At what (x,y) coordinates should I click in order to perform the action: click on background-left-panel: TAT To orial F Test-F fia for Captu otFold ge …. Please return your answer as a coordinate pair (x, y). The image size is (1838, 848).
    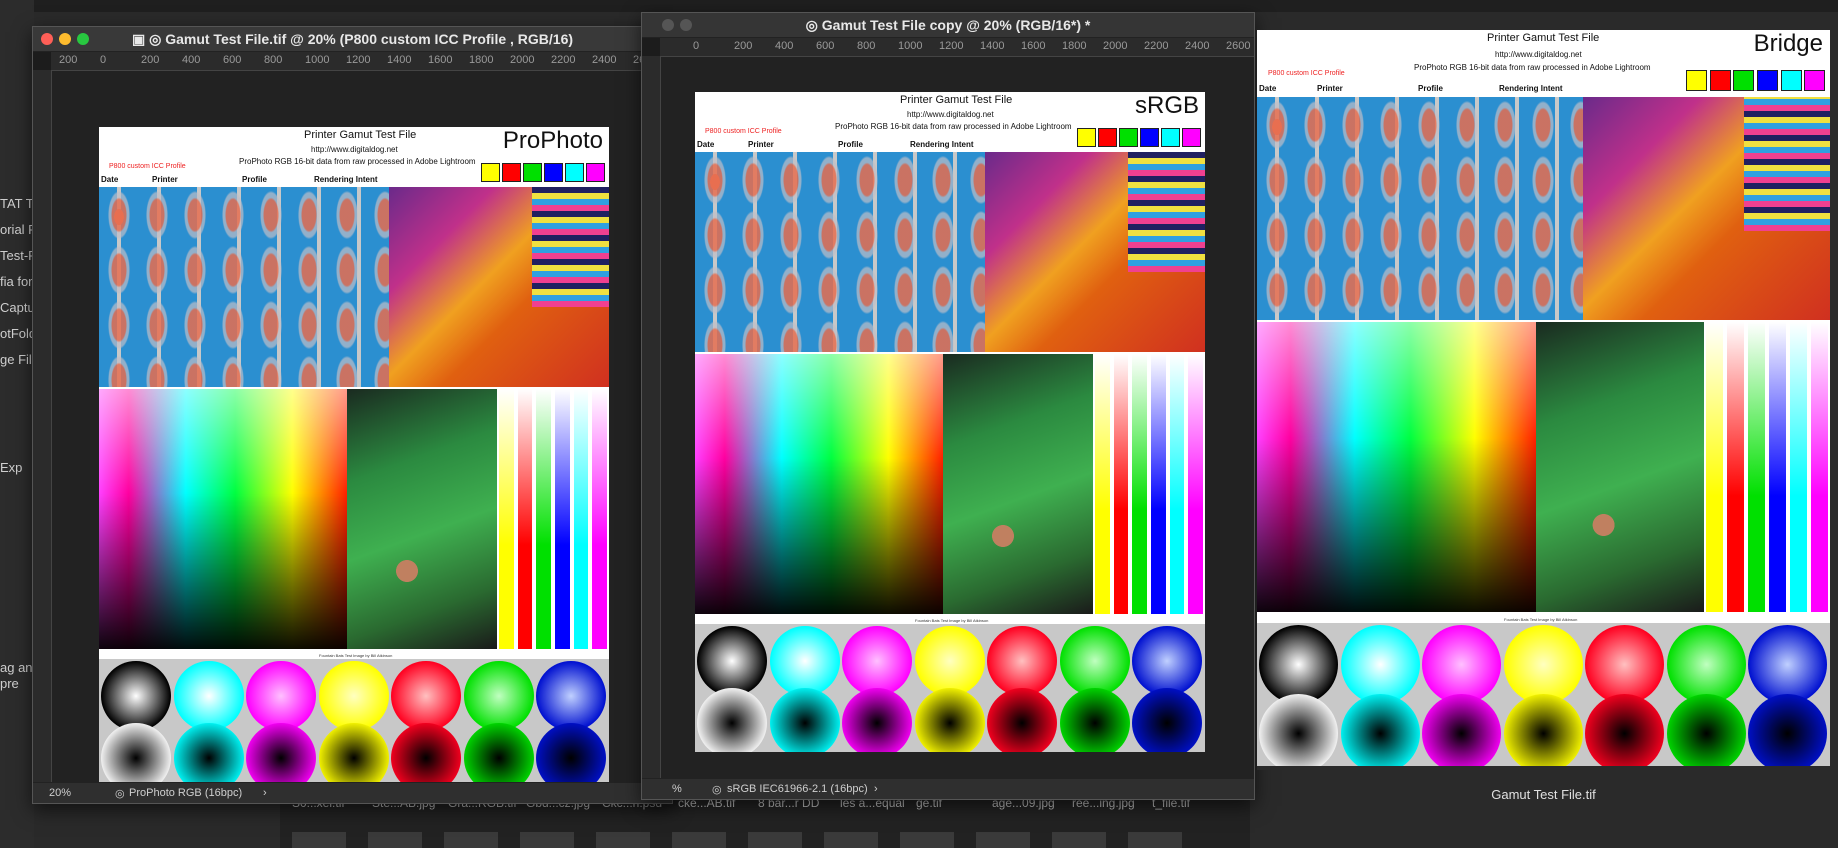
    Looking at the image, I should click on (20, 424).